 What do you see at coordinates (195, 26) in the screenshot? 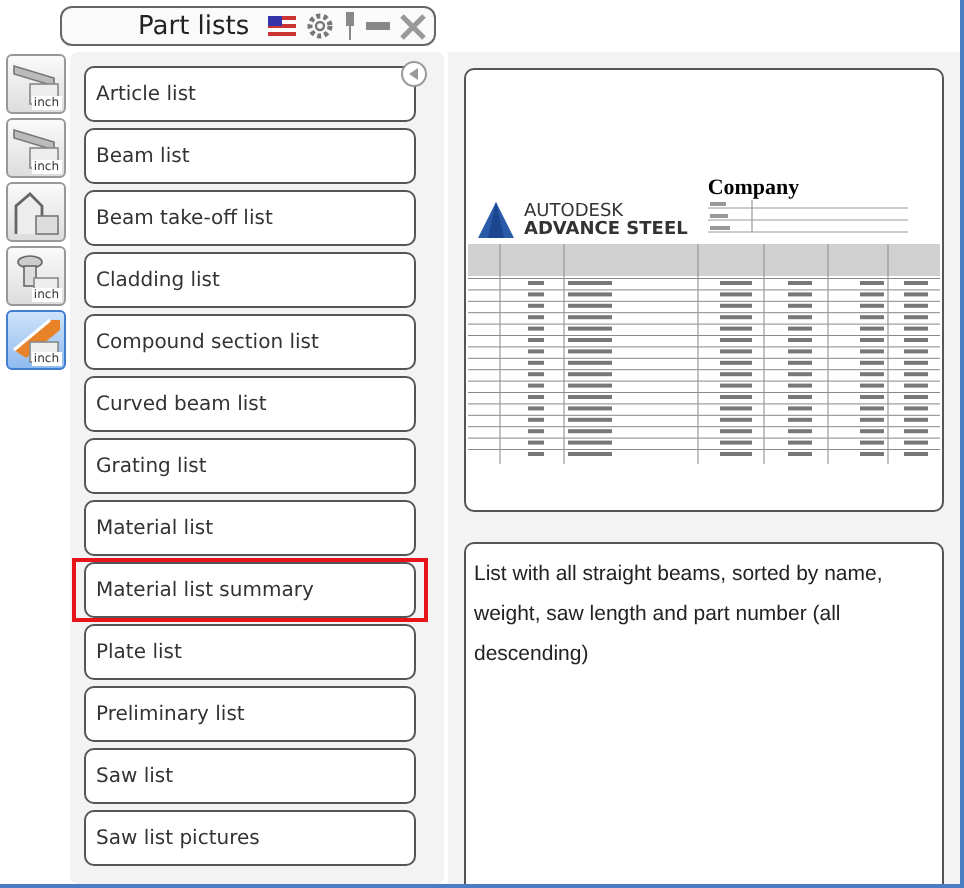
I see `window-title: Part lists` at bounding box center [195, 26].